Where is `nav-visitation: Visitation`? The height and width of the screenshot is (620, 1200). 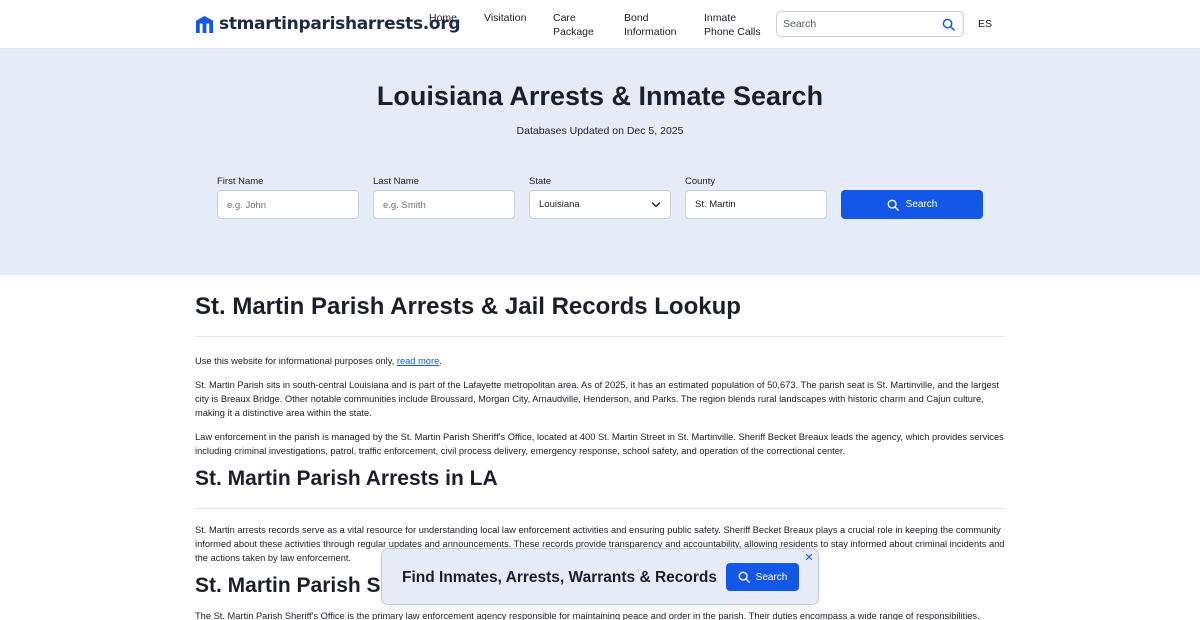
nav-visitation: Visitation is located at coordinates (505, 18).